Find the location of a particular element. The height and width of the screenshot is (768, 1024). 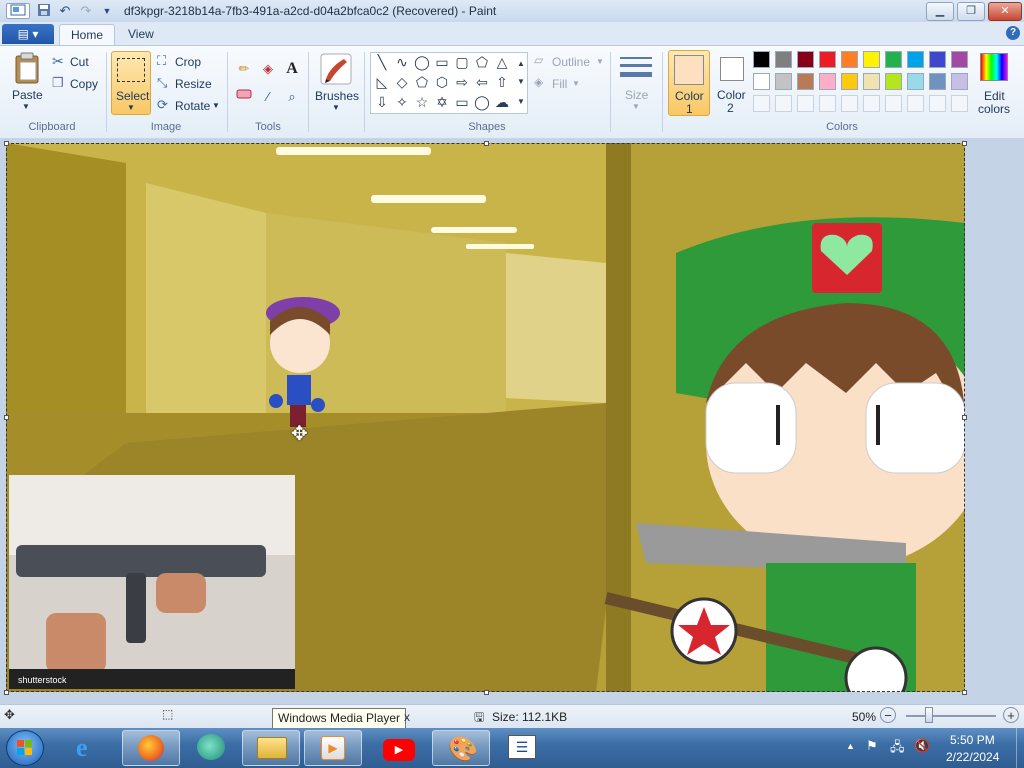

eraser-icon is located at coordinates (244, 97).